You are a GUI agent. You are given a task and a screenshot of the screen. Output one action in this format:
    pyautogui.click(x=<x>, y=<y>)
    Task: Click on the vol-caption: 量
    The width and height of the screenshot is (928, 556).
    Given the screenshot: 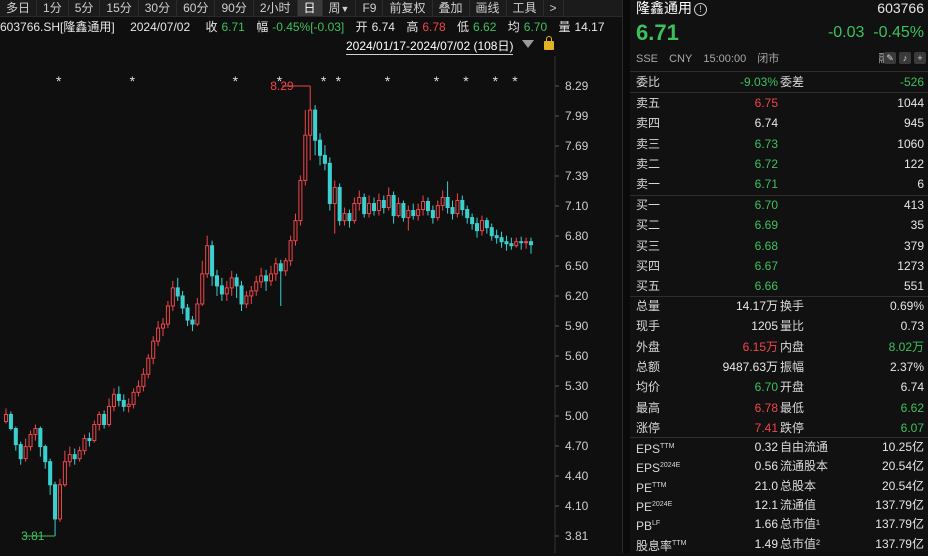 What is the action you would take?
    pyautogui.click(x=564, y=27)
    